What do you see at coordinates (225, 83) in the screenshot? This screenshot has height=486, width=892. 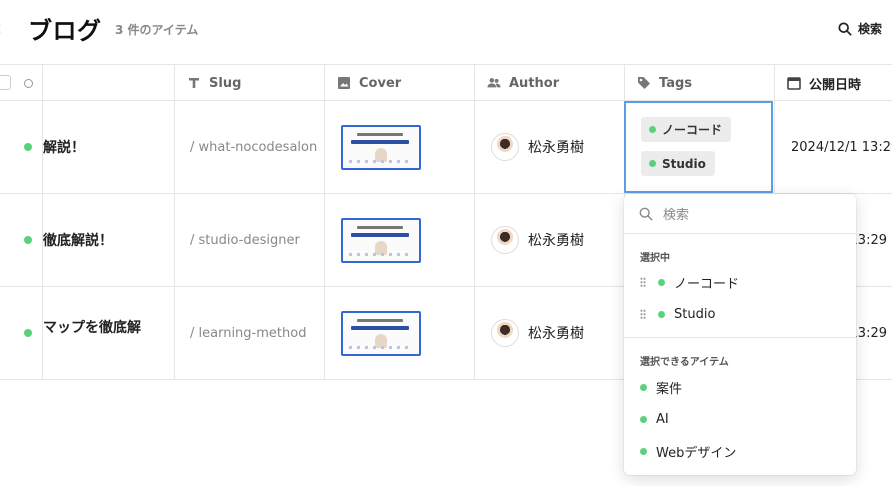 I see `slug-column-label: Slug` at bounding box center [225, 83].